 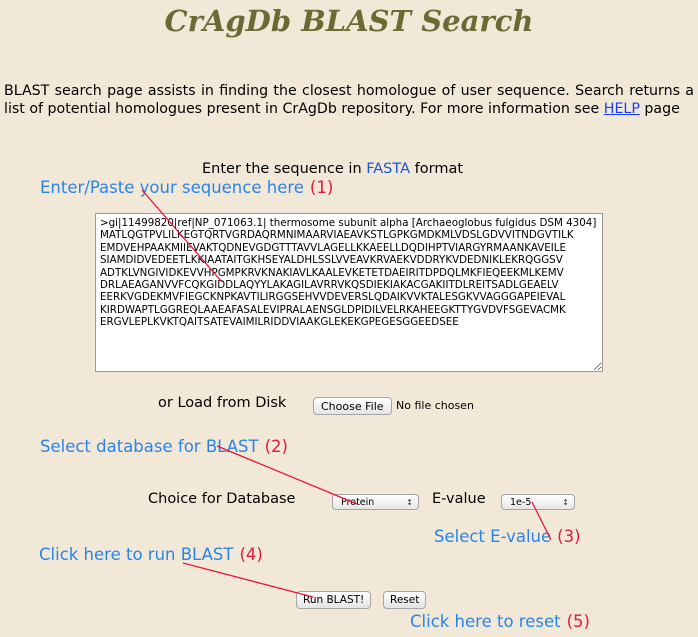 I want to click on annotation-number: (5), so click(x=578, y=621).